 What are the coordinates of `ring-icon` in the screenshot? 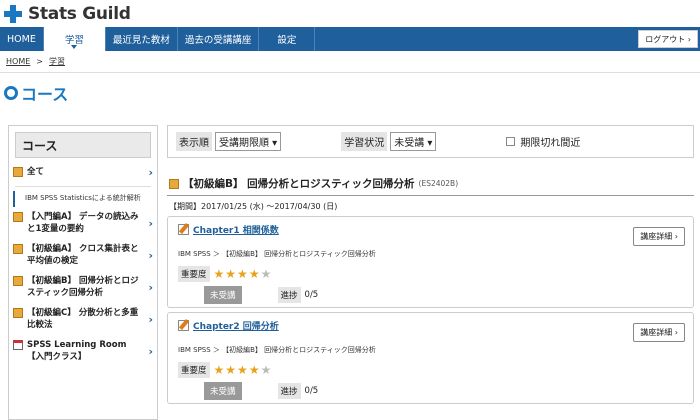 It's located at (11, 93).